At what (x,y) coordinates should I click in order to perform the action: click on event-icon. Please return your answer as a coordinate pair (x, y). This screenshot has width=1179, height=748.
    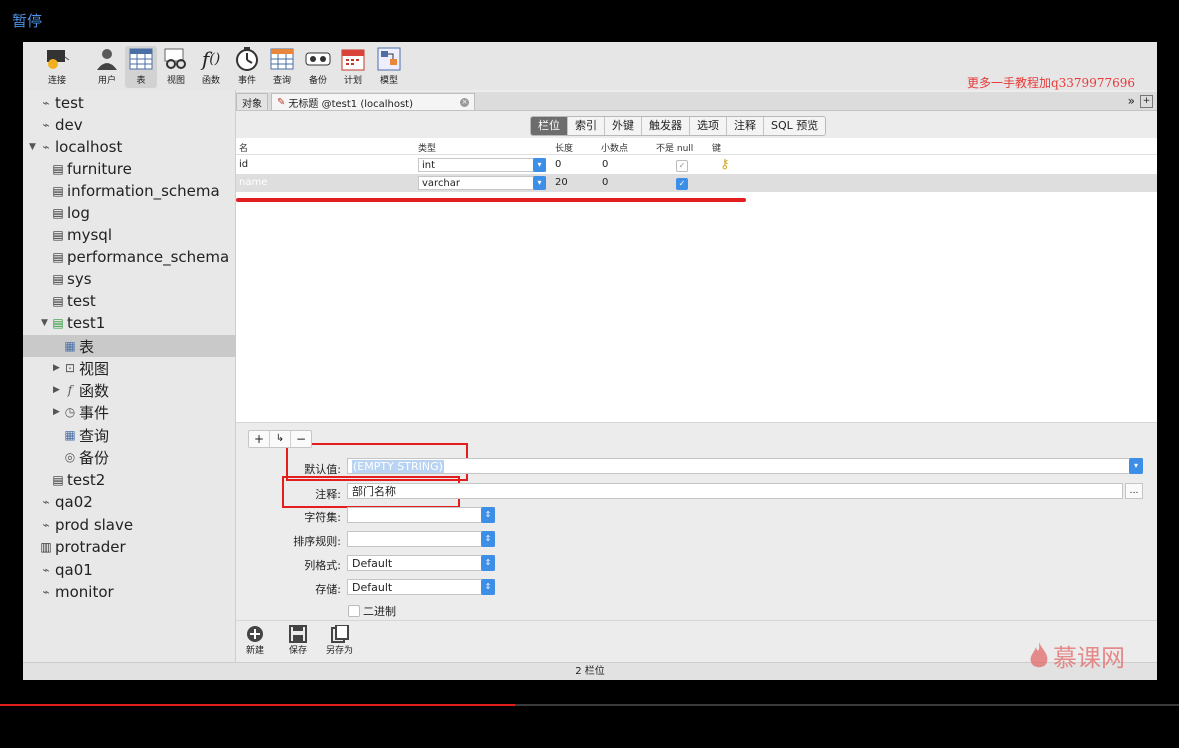
    Looking at the image, I should click on (247, 59).